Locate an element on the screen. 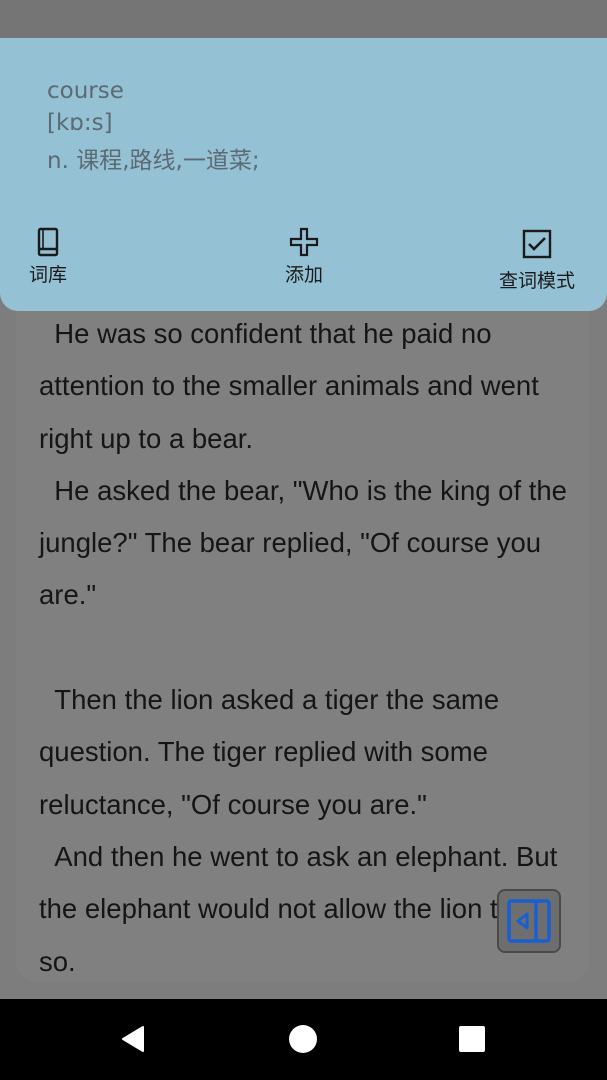  home-button is located at coordinates (303, 1039).